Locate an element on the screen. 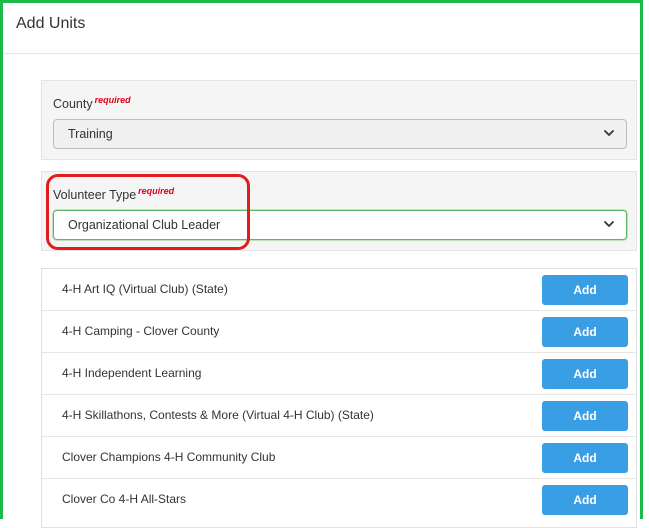  county-select: Training is located at coordinates (340, 134).